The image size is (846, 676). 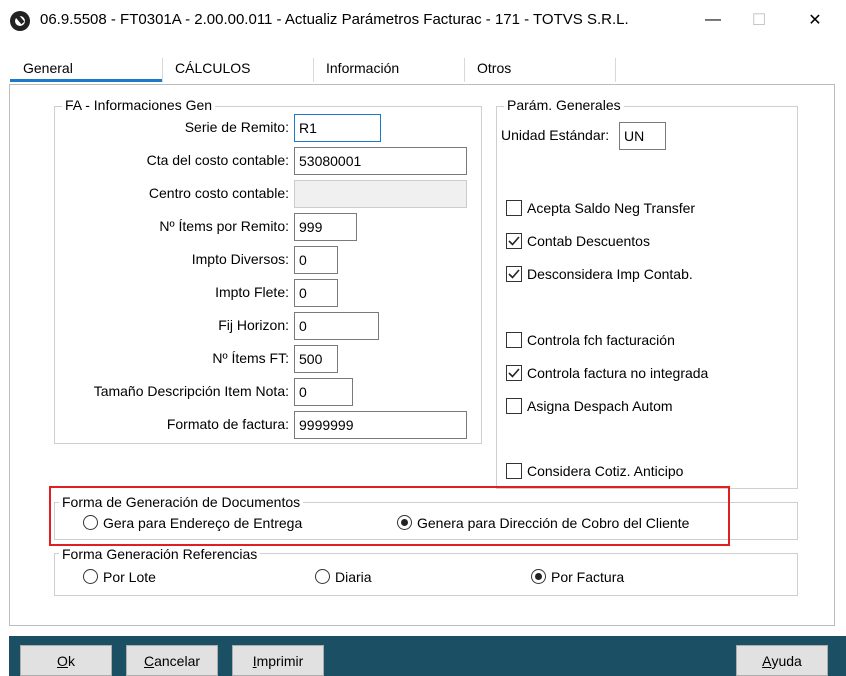 I want to click on acepta-saldo-checkbox, so click(x=514, y=208).